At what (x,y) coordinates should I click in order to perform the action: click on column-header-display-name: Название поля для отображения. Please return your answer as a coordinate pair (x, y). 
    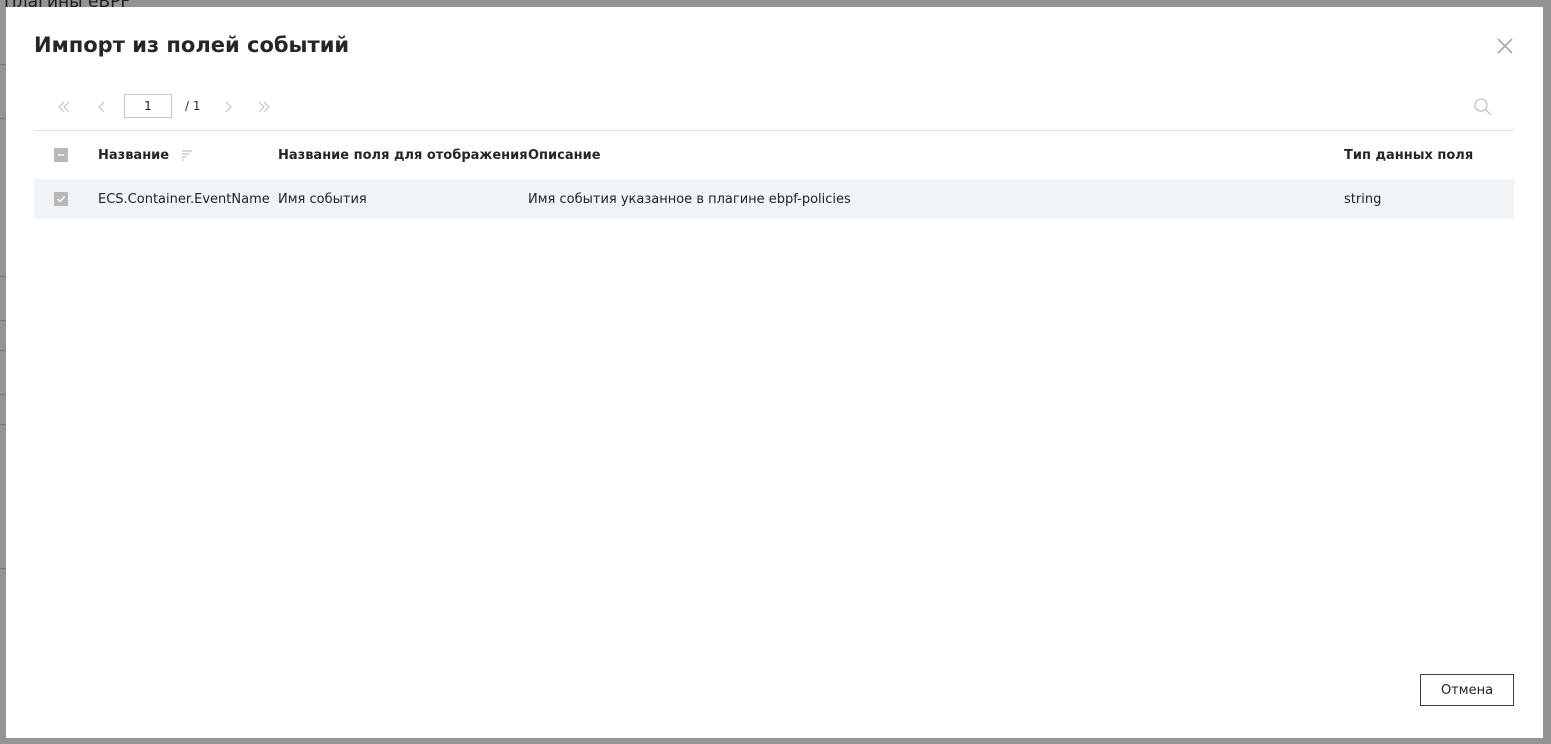
    Looking at the image, I should click on (403, 155).